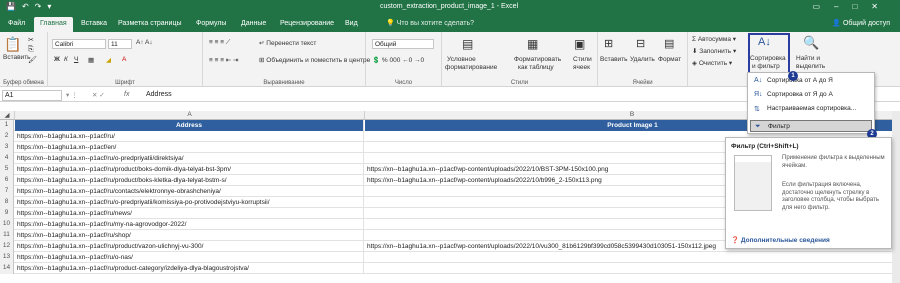 Image resolution: width=900 pixels, height=283 pixels. What do you see at coordinates (537, 59) in the screenshot?
I see `format-table-label-1: Форматировать` at bounding box center [537, 59].